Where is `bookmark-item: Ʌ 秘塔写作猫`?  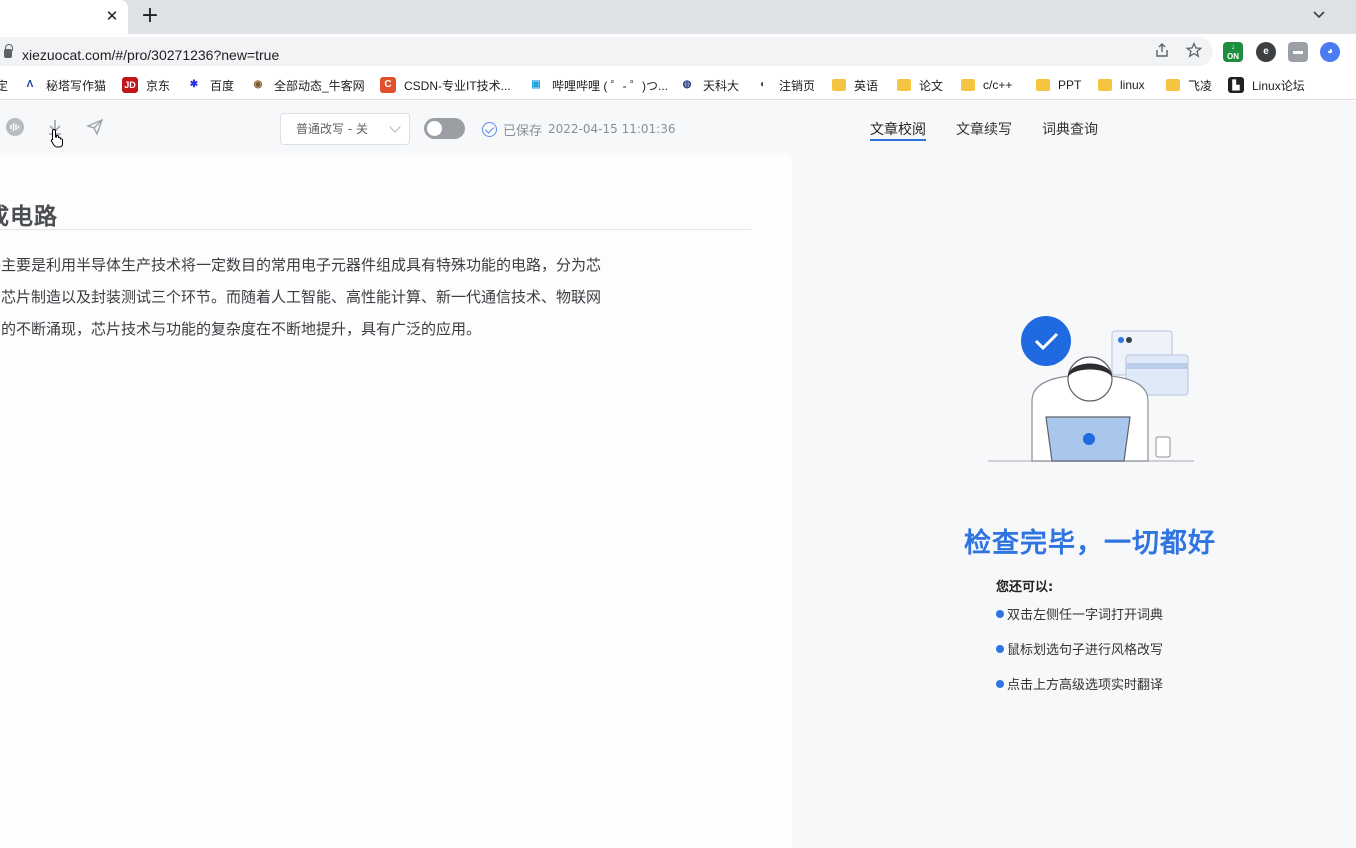 bookmark-item: Ʌ 秘塔写作猫 is located at coordinates (64, 85).